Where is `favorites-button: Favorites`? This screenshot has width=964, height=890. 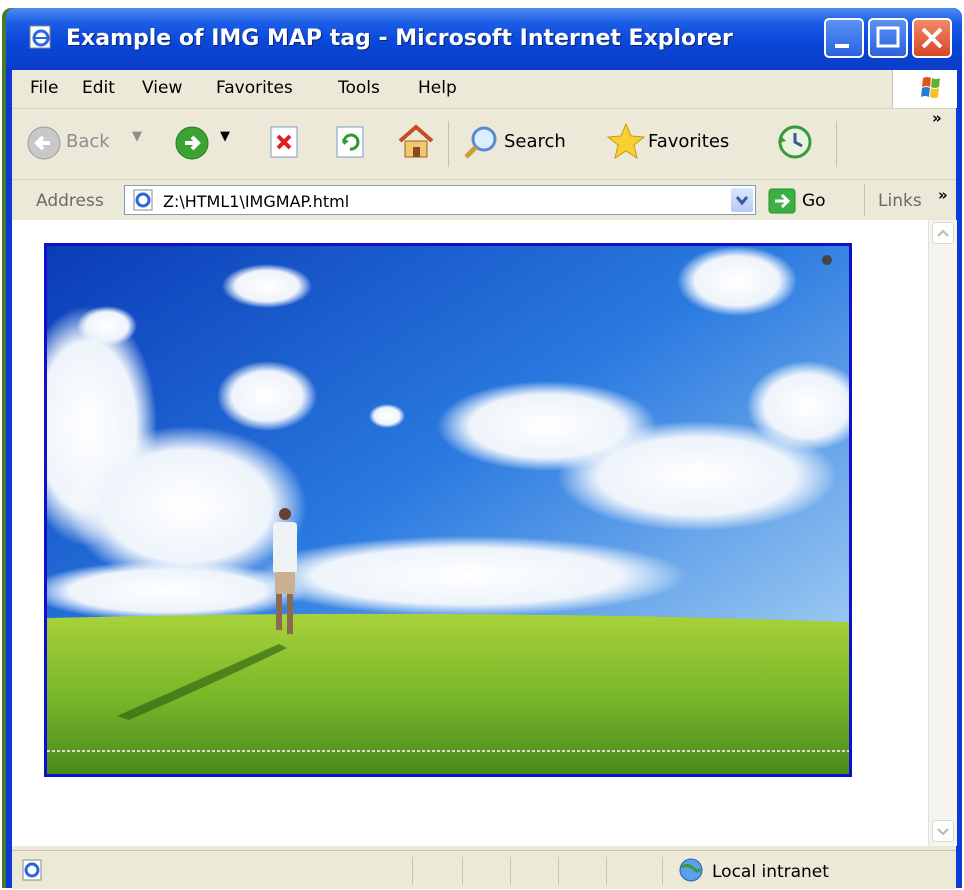 favorites-button: Favorites is located at coordinates (688, 141).